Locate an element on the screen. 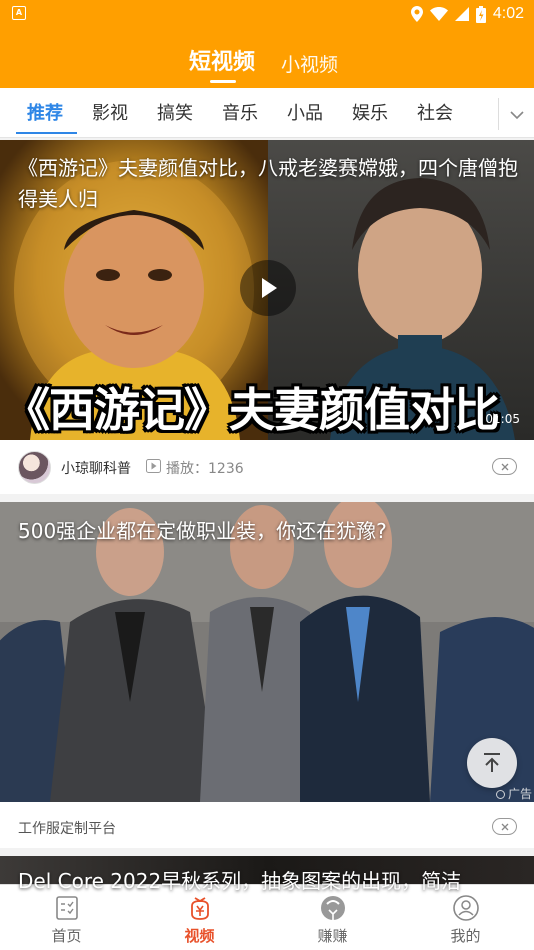 This screenshot has width=534, height=950. category-society: 社会 is located at coordinates (435, 112).